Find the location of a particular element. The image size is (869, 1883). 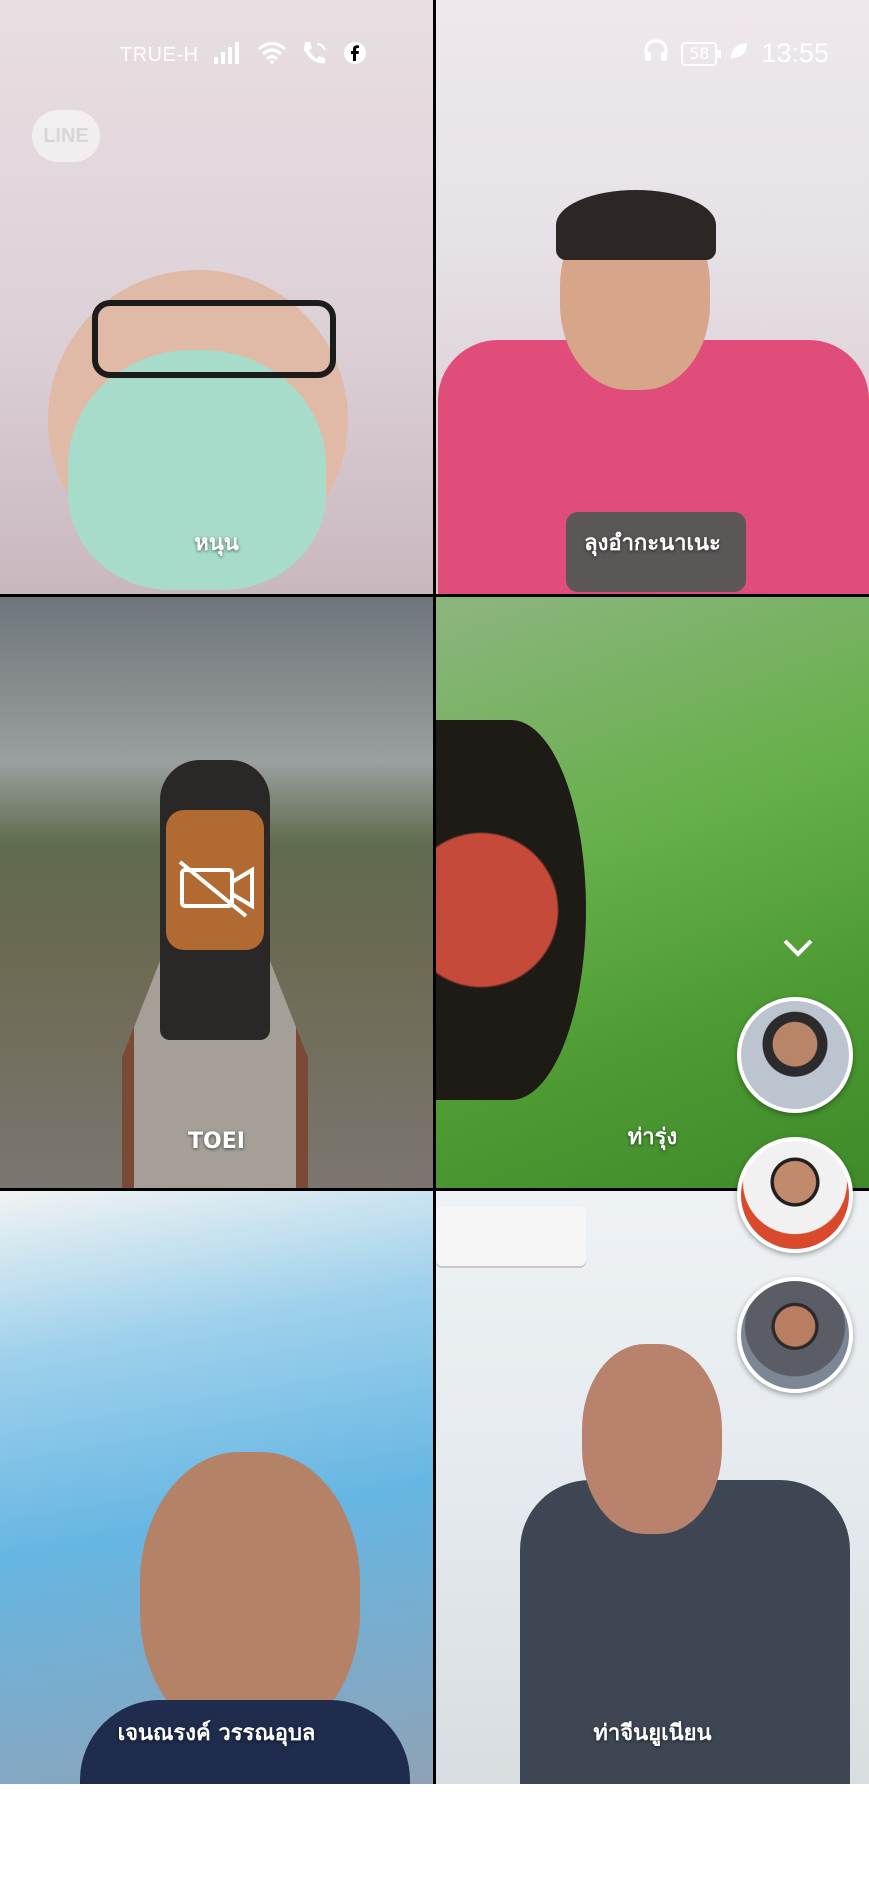

facebook-icon is located at coordinates (355, 55).